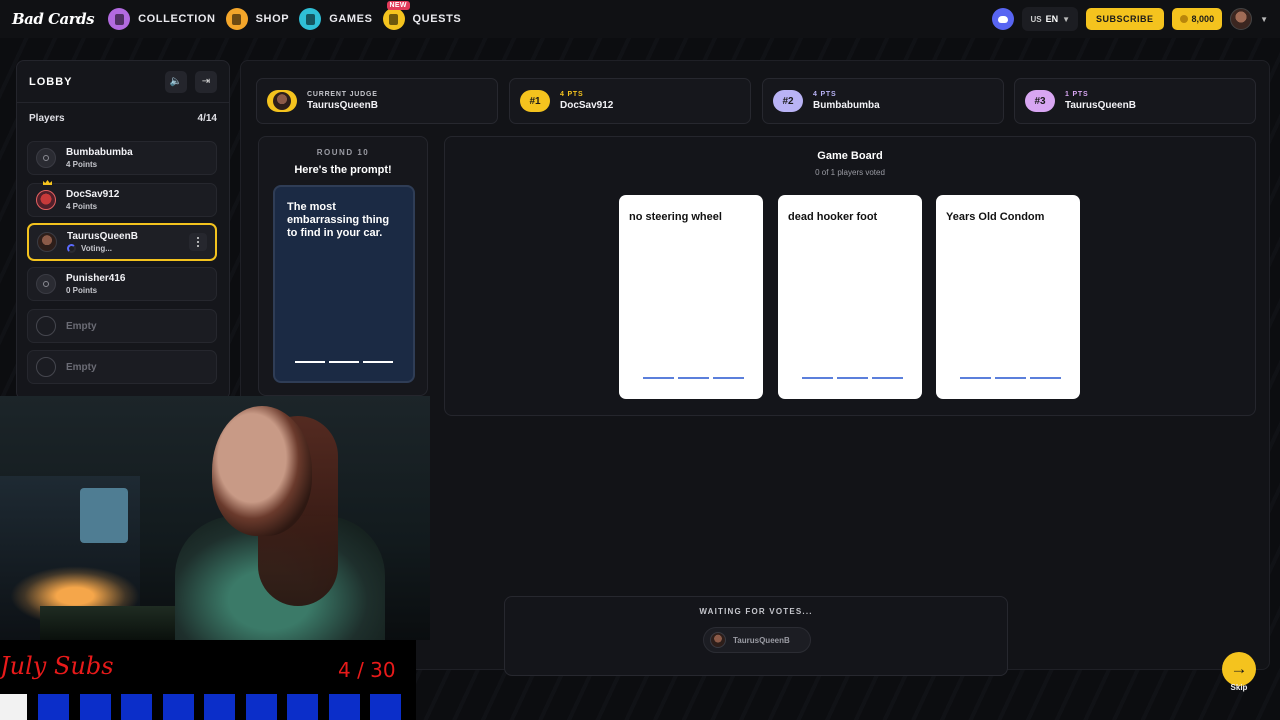 This screenshot has width=1280, height=720. I want to click on speaker-icon: 🔈, so click(176, 81).